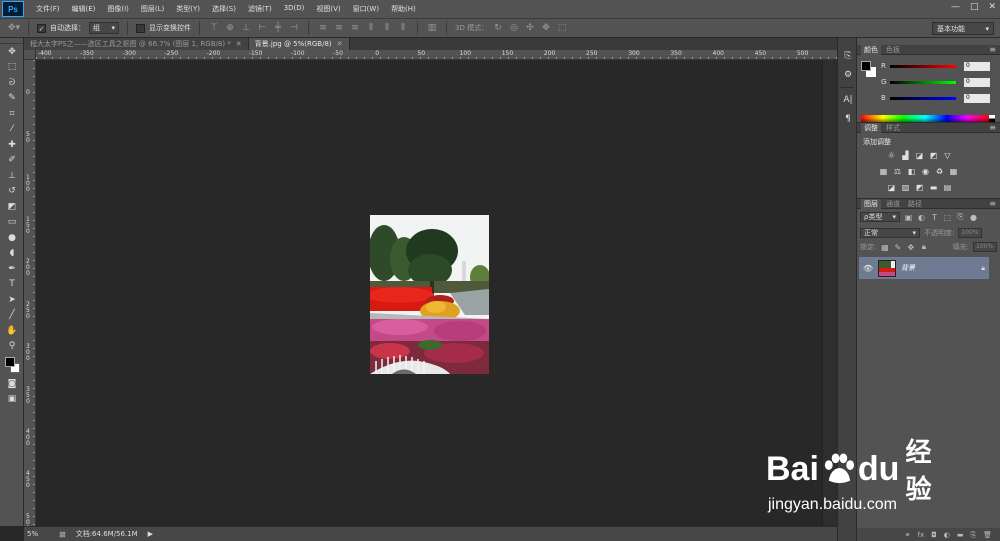 The image size is (1000, 541). Describe the element at coordinates (403, 28) in the screenshot. I see `distribute-right-icon: ⦀` at that location.